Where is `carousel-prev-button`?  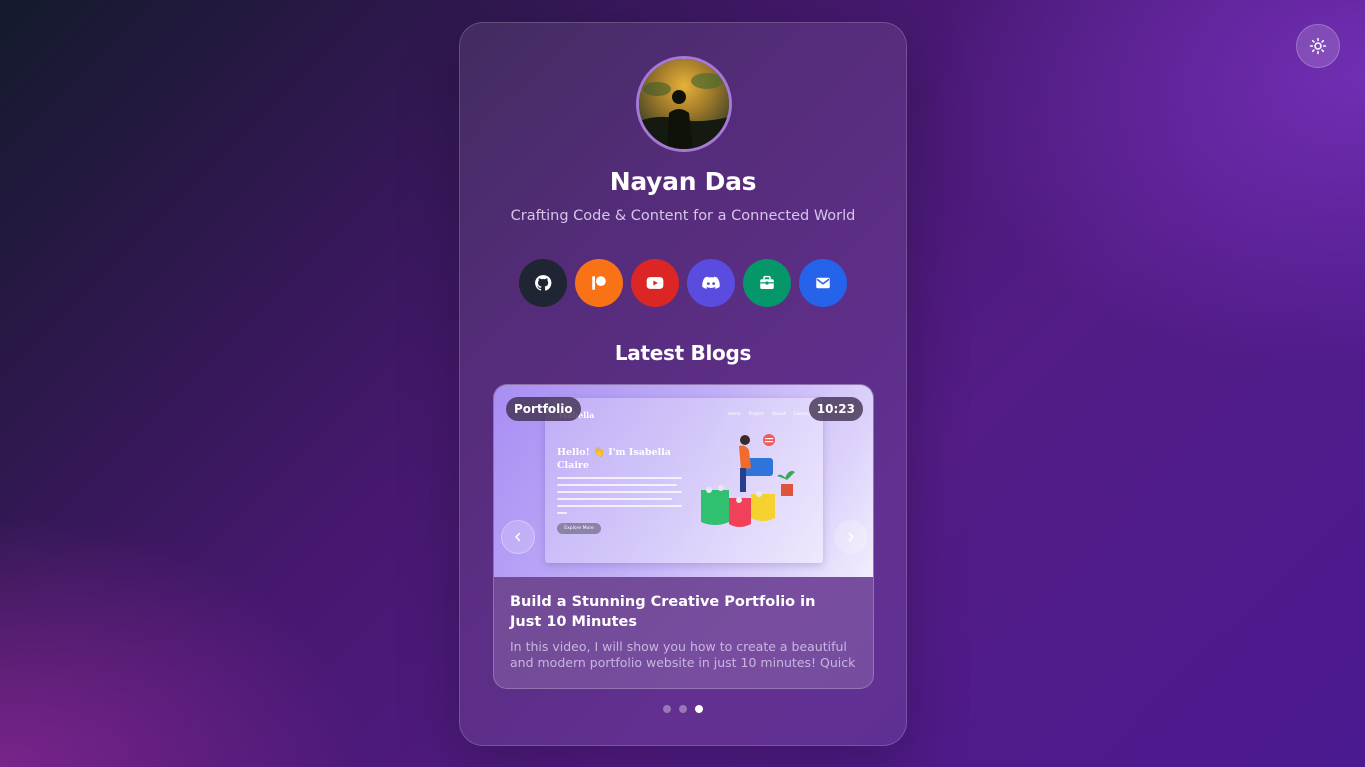
carousel-prev-button is located at coordinates (518, 537).